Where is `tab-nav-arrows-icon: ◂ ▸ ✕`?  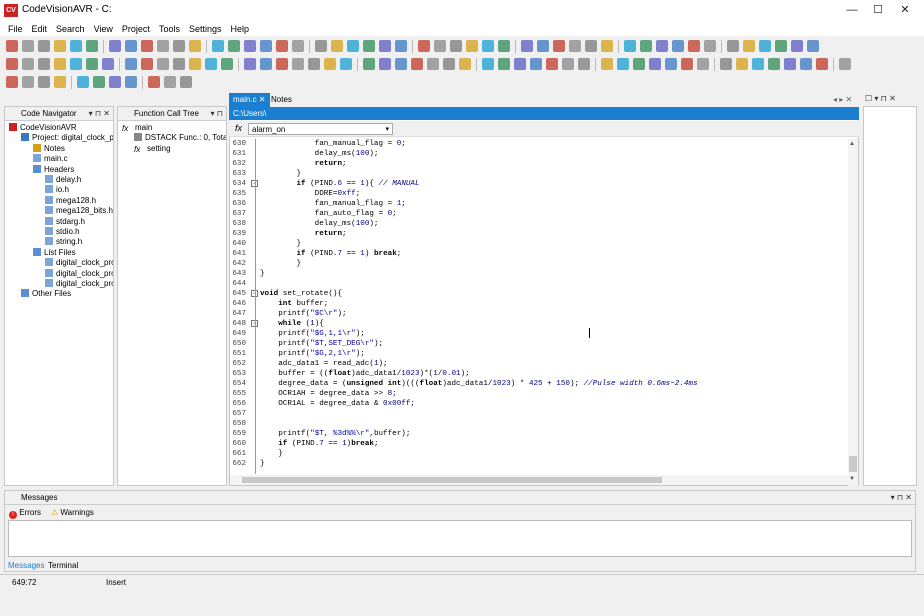 tab-nav-arrows-icon: ◂ ▸ ✕ is located at coordinates (842, 100).